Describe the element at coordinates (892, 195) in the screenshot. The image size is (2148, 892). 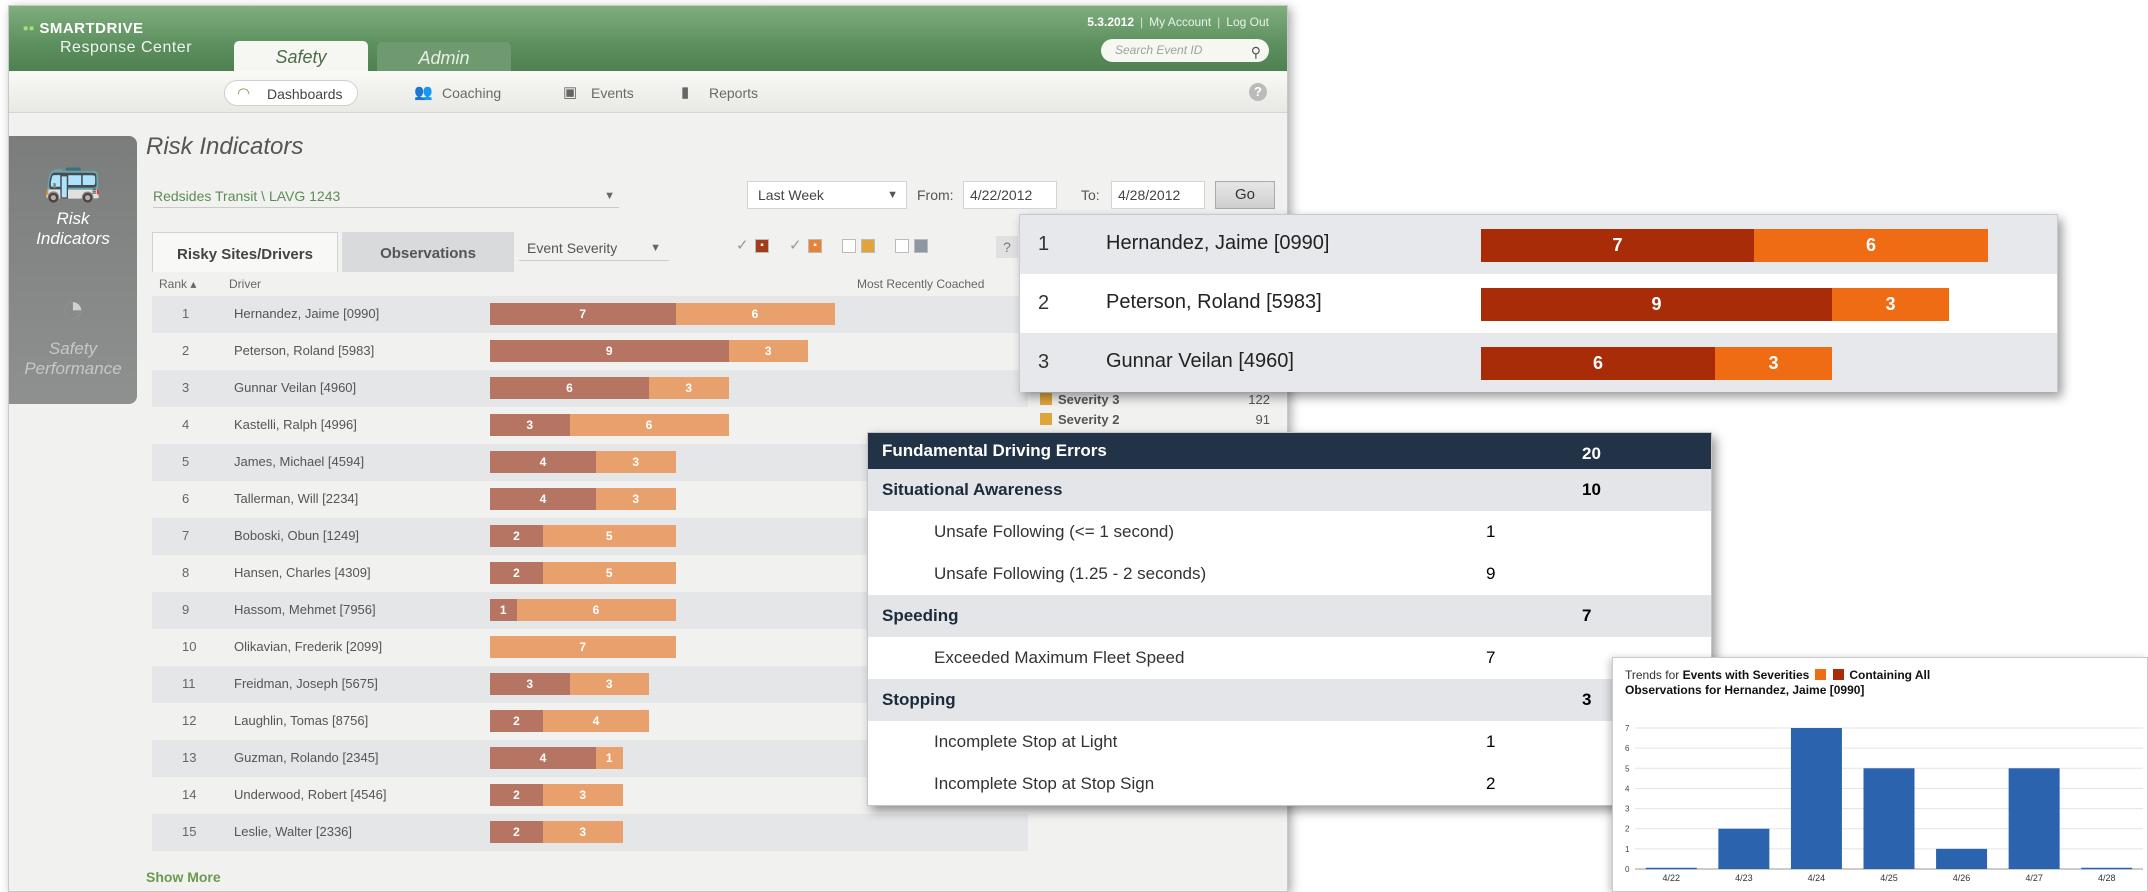
I see `chevron-down-icon: ▼` at that location.